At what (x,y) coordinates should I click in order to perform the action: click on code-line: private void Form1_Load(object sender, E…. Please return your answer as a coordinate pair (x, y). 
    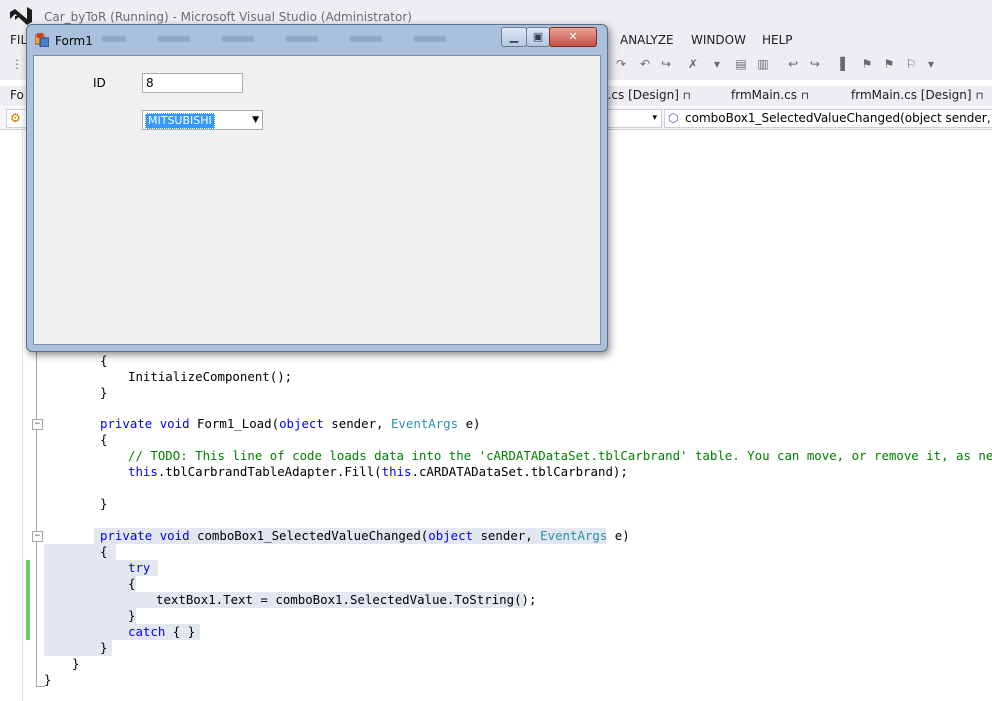
    Looking at the image, I should click on (290, 423).